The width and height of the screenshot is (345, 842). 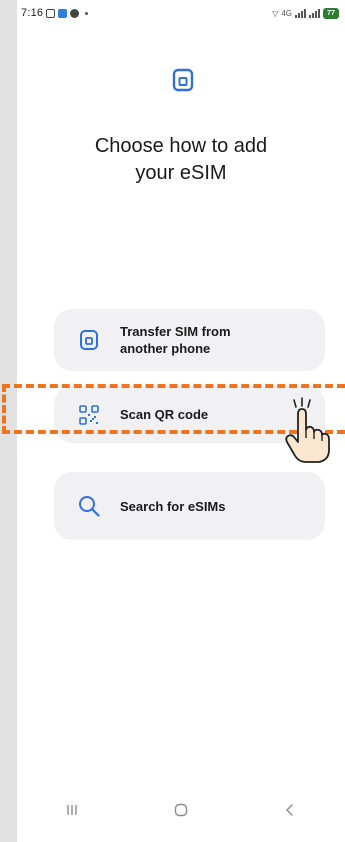 What do you see at coordinates (314, 13) in the screenshot?
I see `signal-2-icon` at bounding box center [314, 13].